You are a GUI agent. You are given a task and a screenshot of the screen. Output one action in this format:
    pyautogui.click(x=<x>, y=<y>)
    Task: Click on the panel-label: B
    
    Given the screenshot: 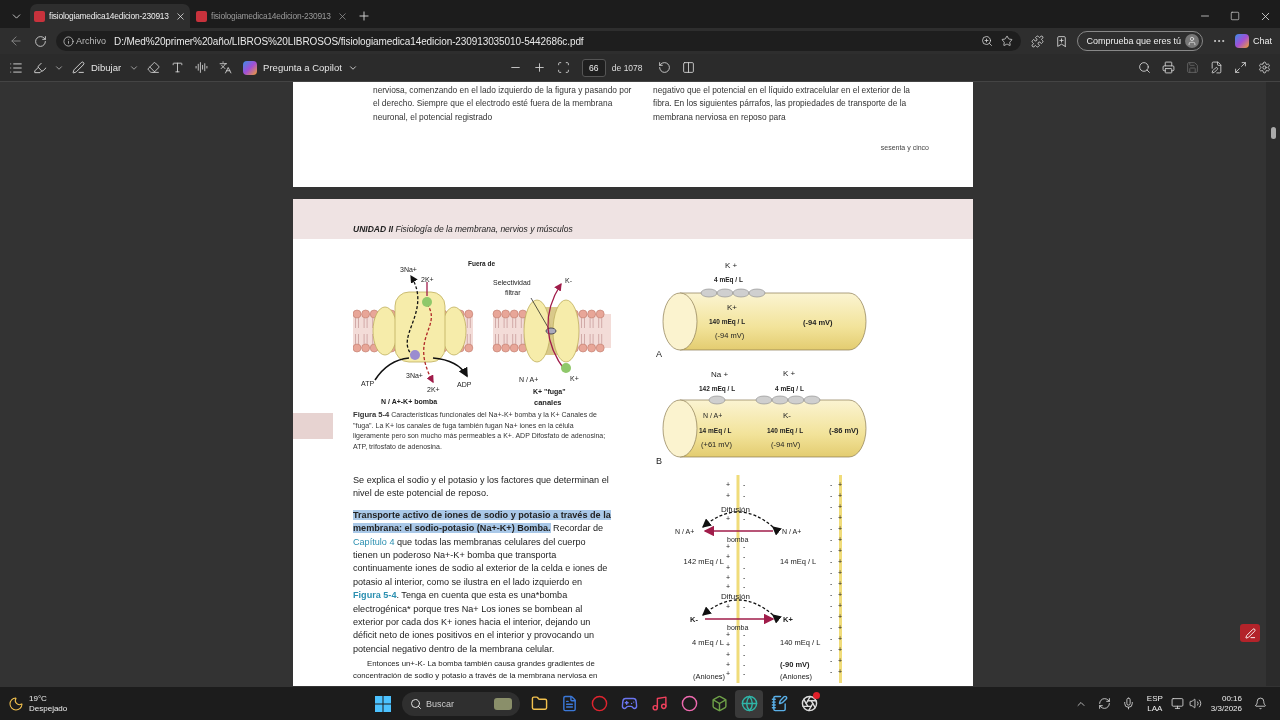 What is the action you would take?
    pyautogui.click(x=659, y=461)
    